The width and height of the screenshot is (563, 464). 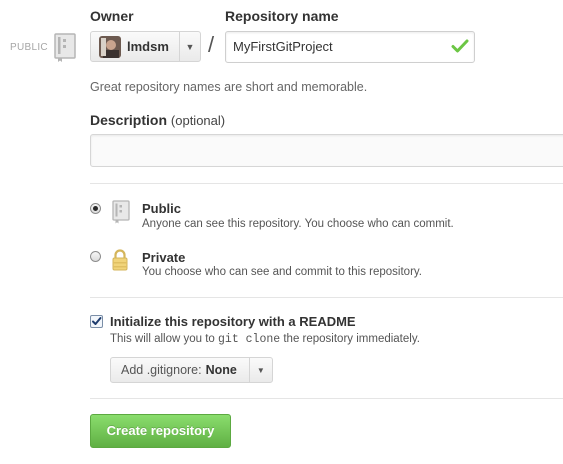 I want to click on owner-name: lmdsm, so click(x=148, y=46).